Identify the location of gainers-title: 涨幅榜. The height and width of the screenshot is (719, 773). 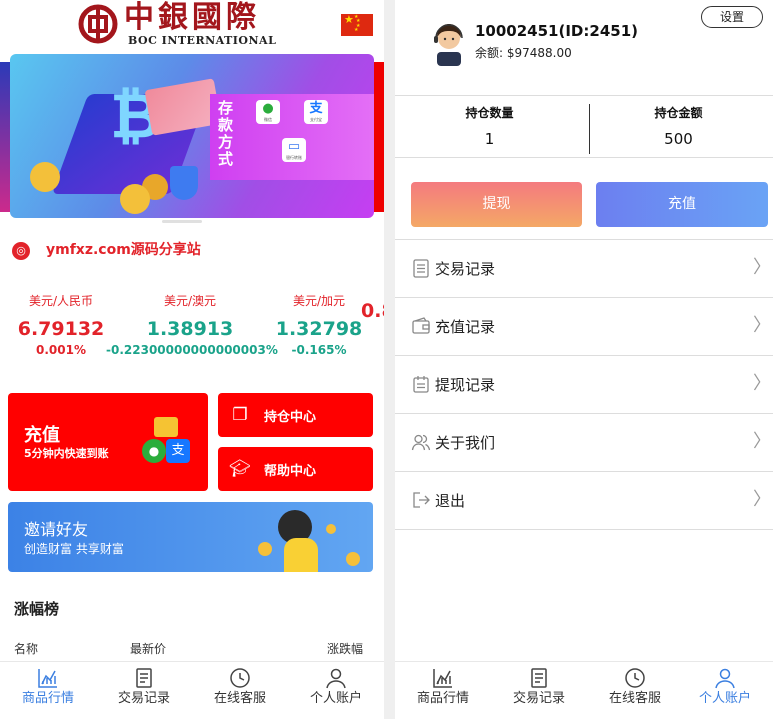
(37, 609).